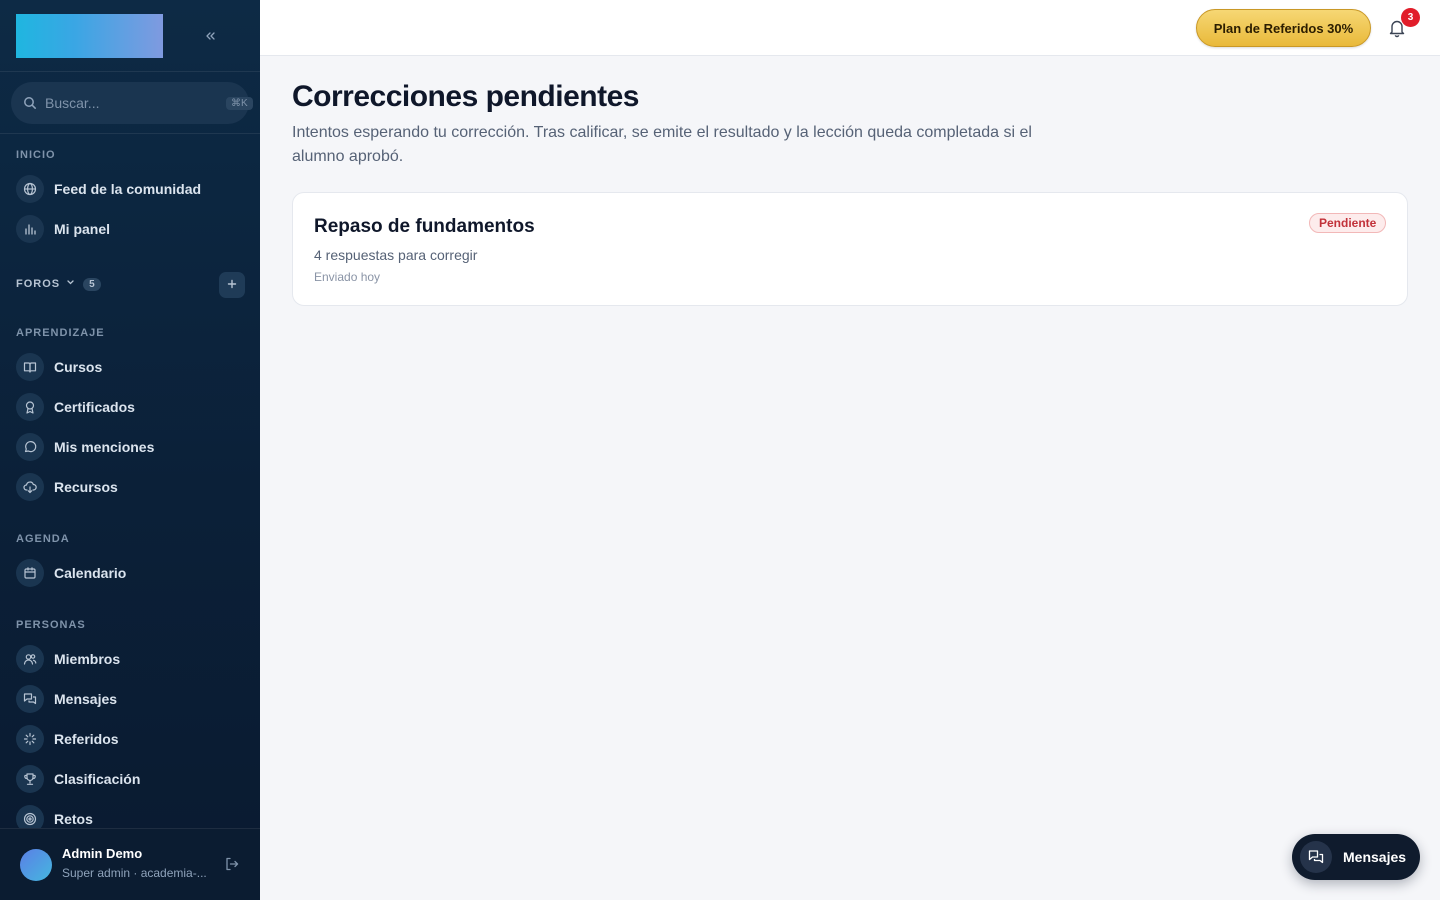  I want to click on search-box: ⌘K, so click(132, 103).